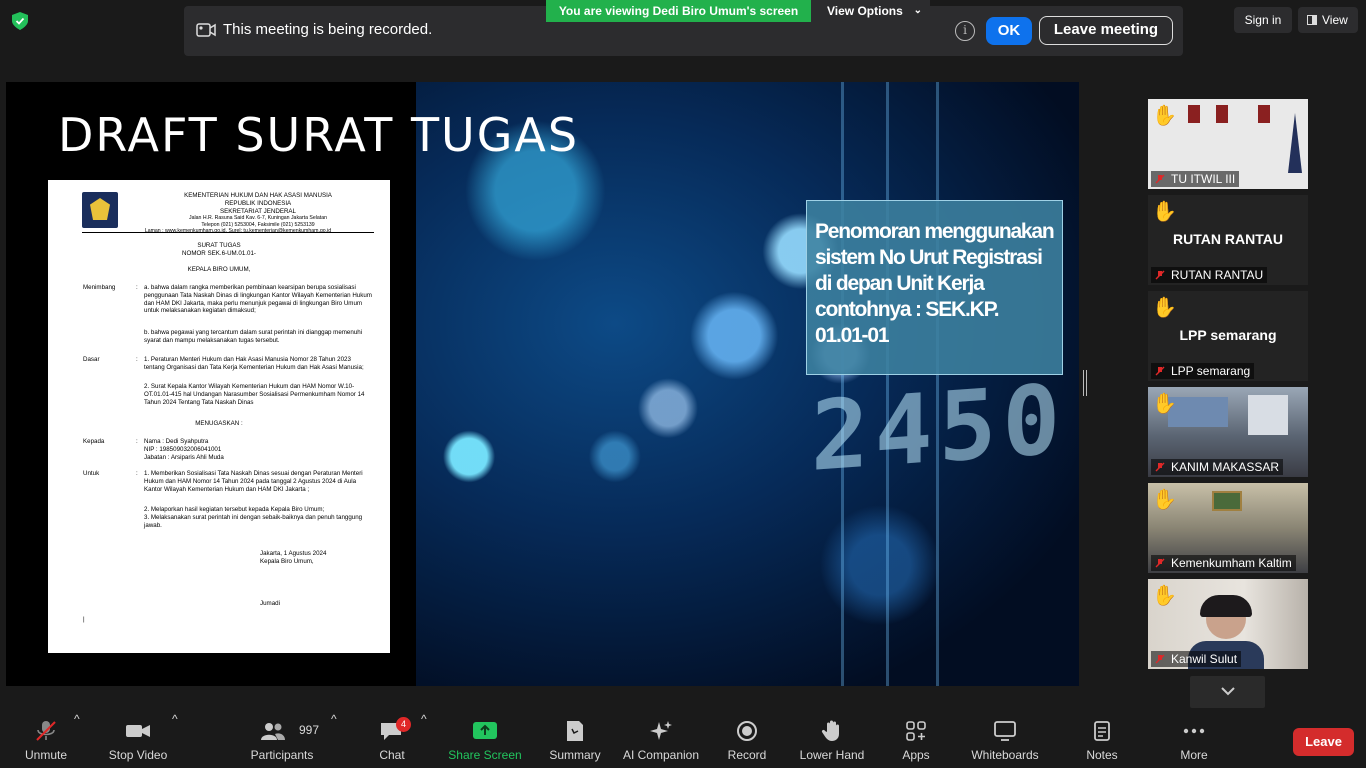 This screenshot has width=1366, height=768. I want to click on sign-title: Kepala Biro Umum,, so click(287, 561).